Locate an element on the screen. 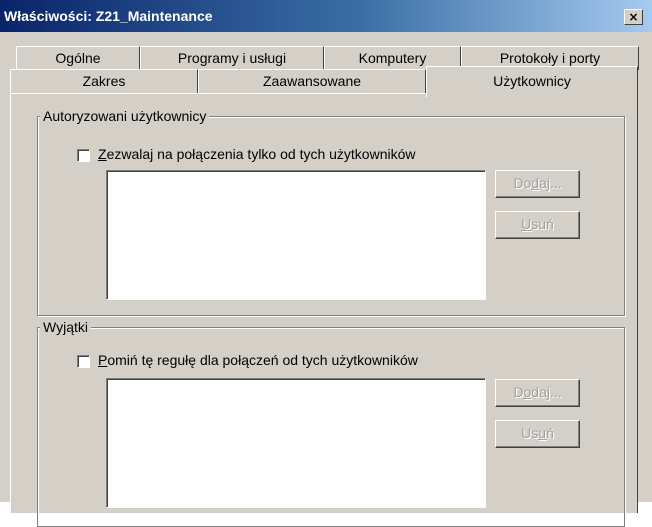 The height and width of the screenshot is (527, 652). tab-general: Ogólne is located at coordinates (78, 58).